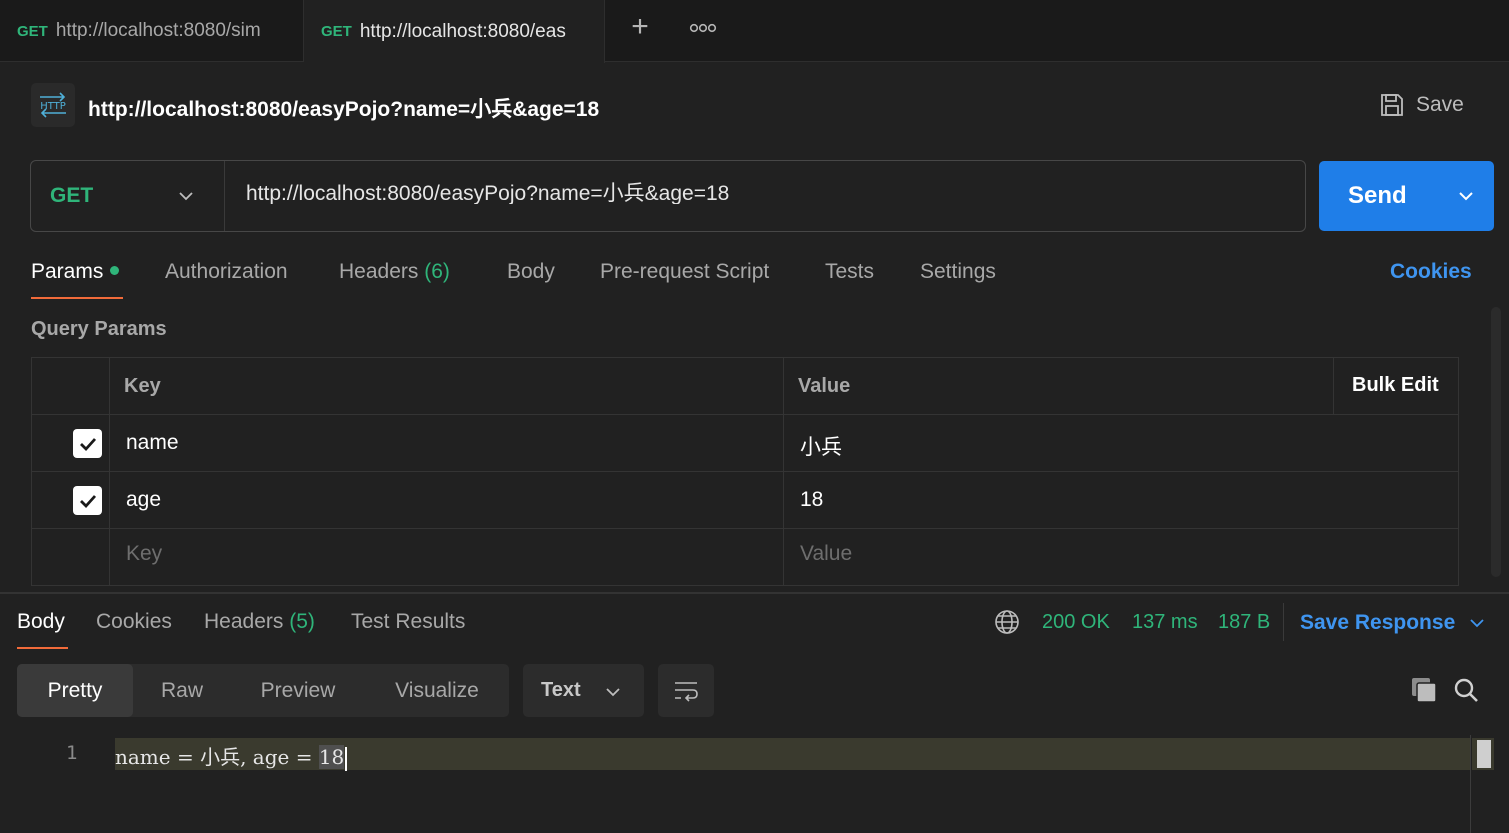 This screenshot has height=833, width=1509. What do you see at coordinates (958, 272) in the screenshot?
I see `tab-settings: Settings` at bounding box center [958, 272].